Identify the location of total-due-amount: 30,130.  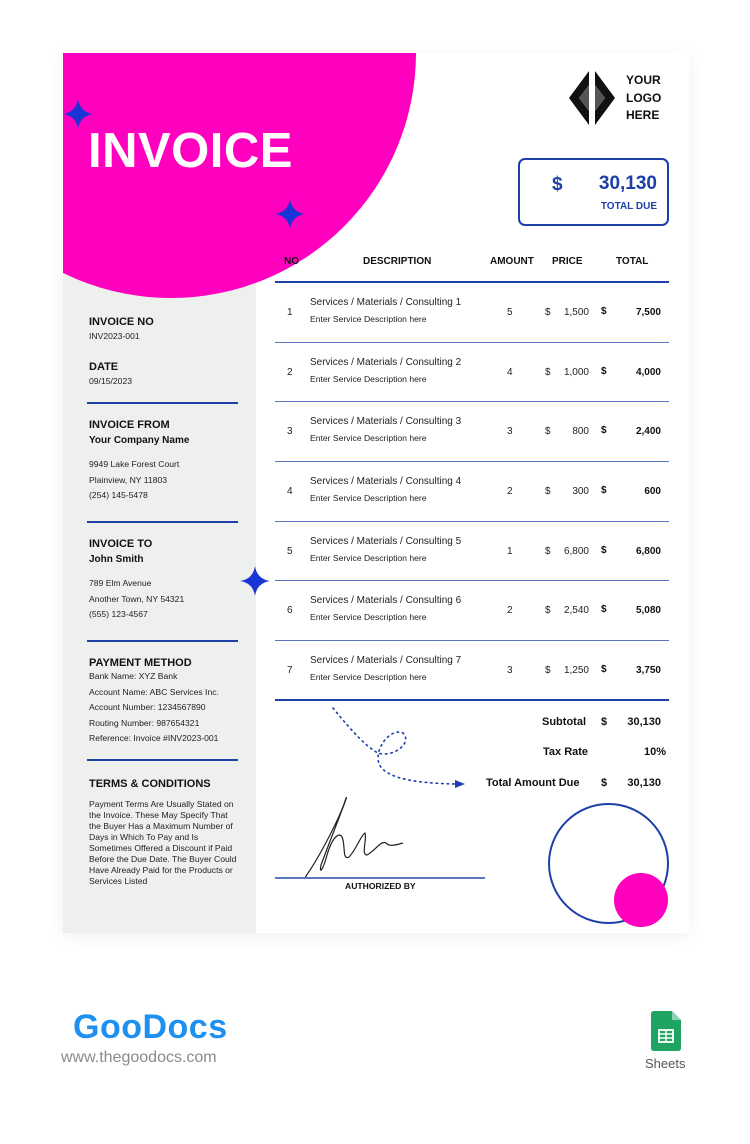
(627, 183).